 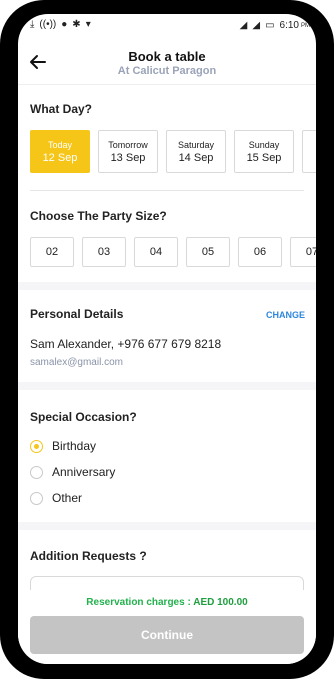 What do you see at coordinates (36, 446) in the screenshot?
I see `radio-selected-icon` at bounding box center [36, 446].